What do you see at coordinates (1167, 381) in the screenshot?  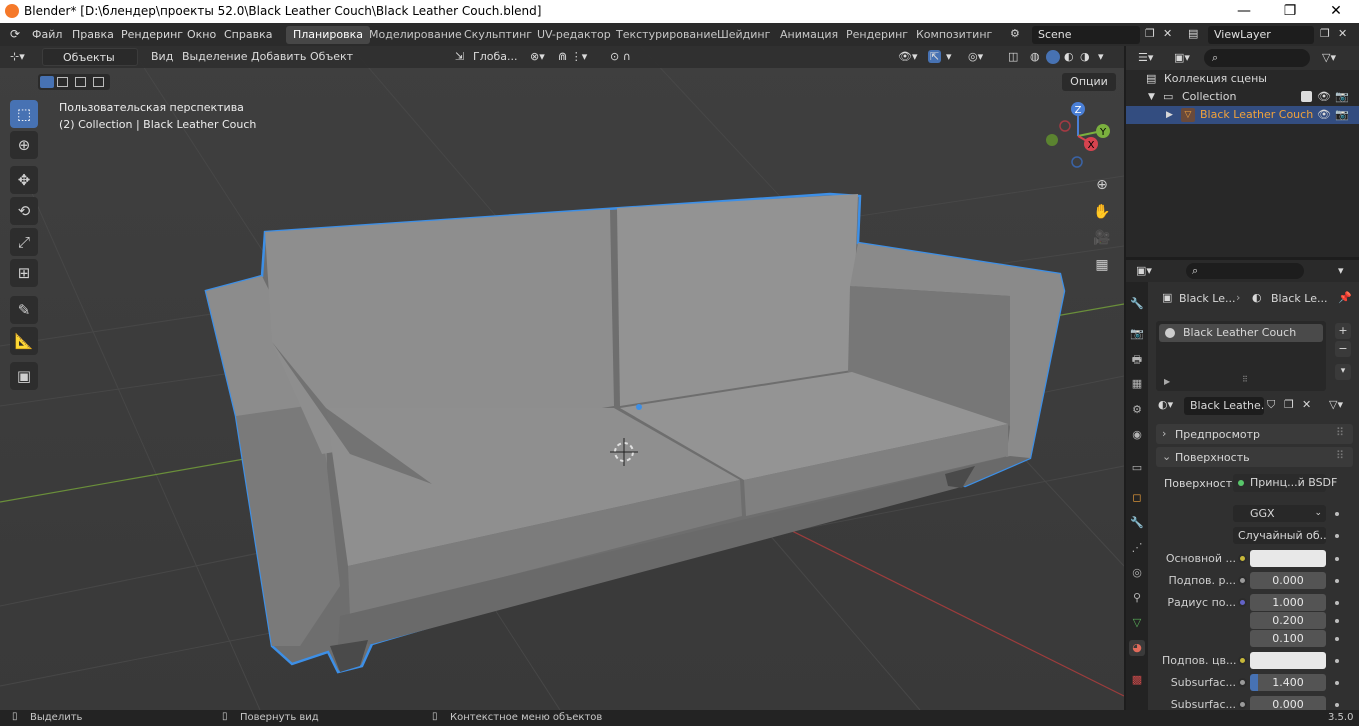 I see `expand-list-icon: ▶` at bounding box center [1167, 381].